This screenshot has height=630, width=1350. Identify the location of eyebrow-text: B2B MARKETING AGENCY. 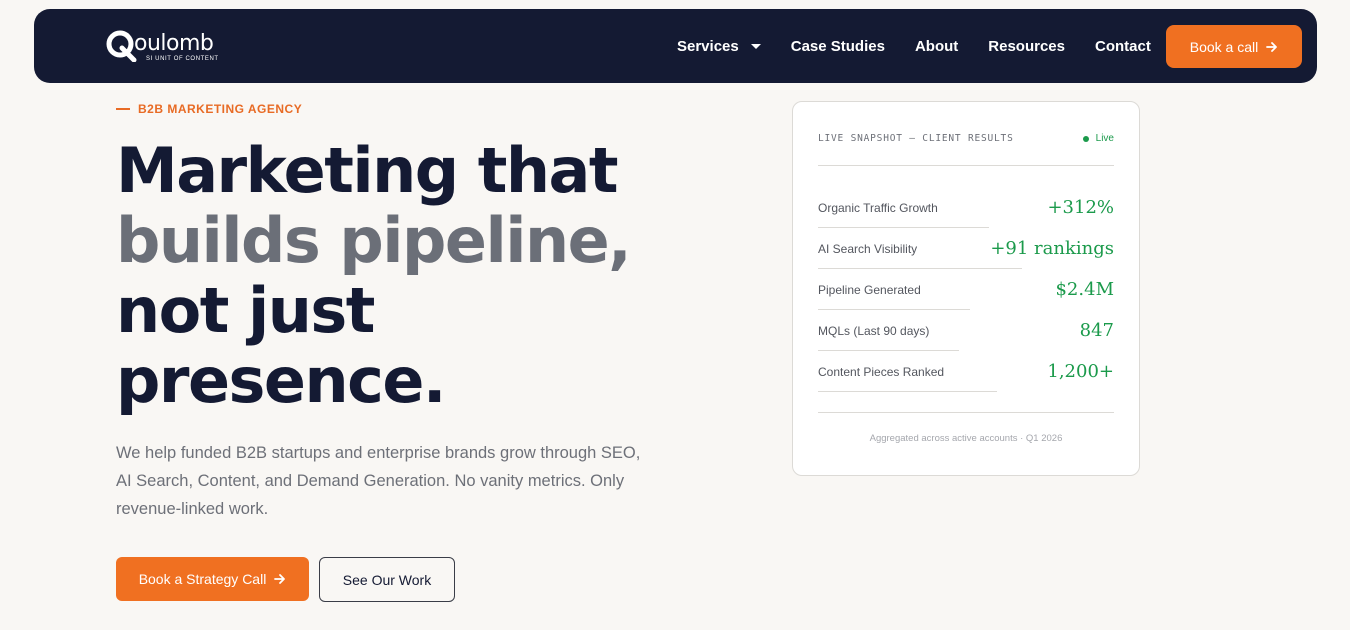
(220, 109).